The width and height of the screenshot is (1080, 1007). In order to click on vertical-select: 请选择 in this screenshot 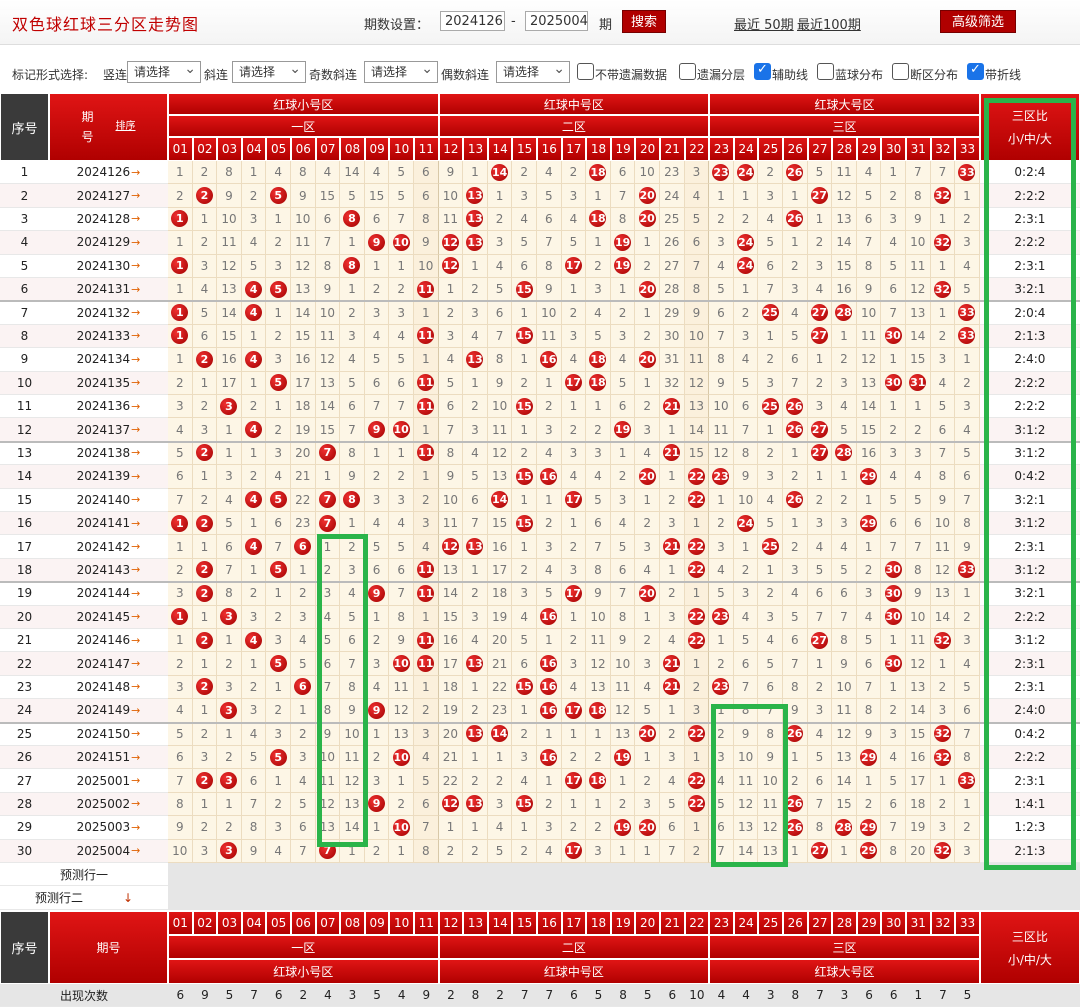, I will do `click(164, 71)`.